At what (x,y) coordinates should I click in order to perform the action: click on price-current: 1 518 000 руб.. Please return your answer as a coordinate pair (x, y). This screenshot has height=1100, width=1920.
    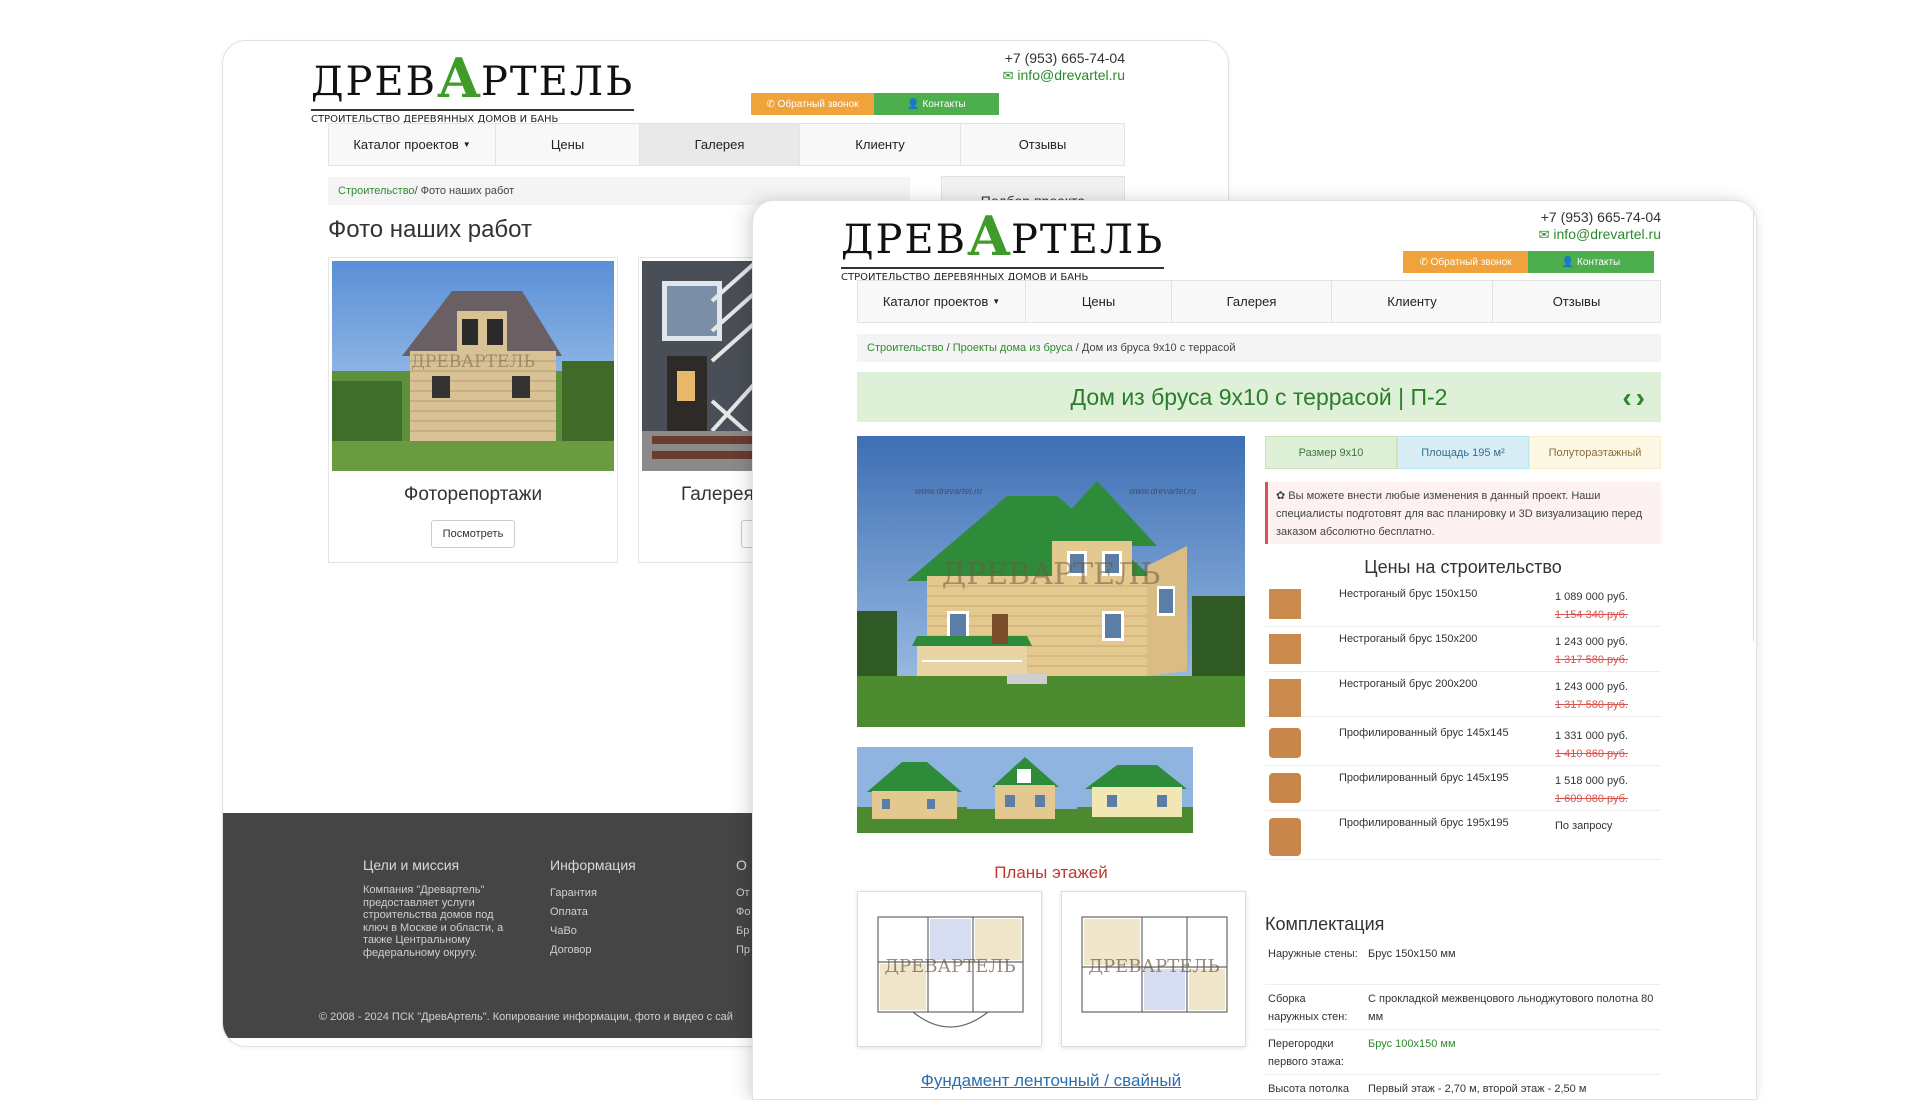
    Looking at the image, I should click on (1591, 781).